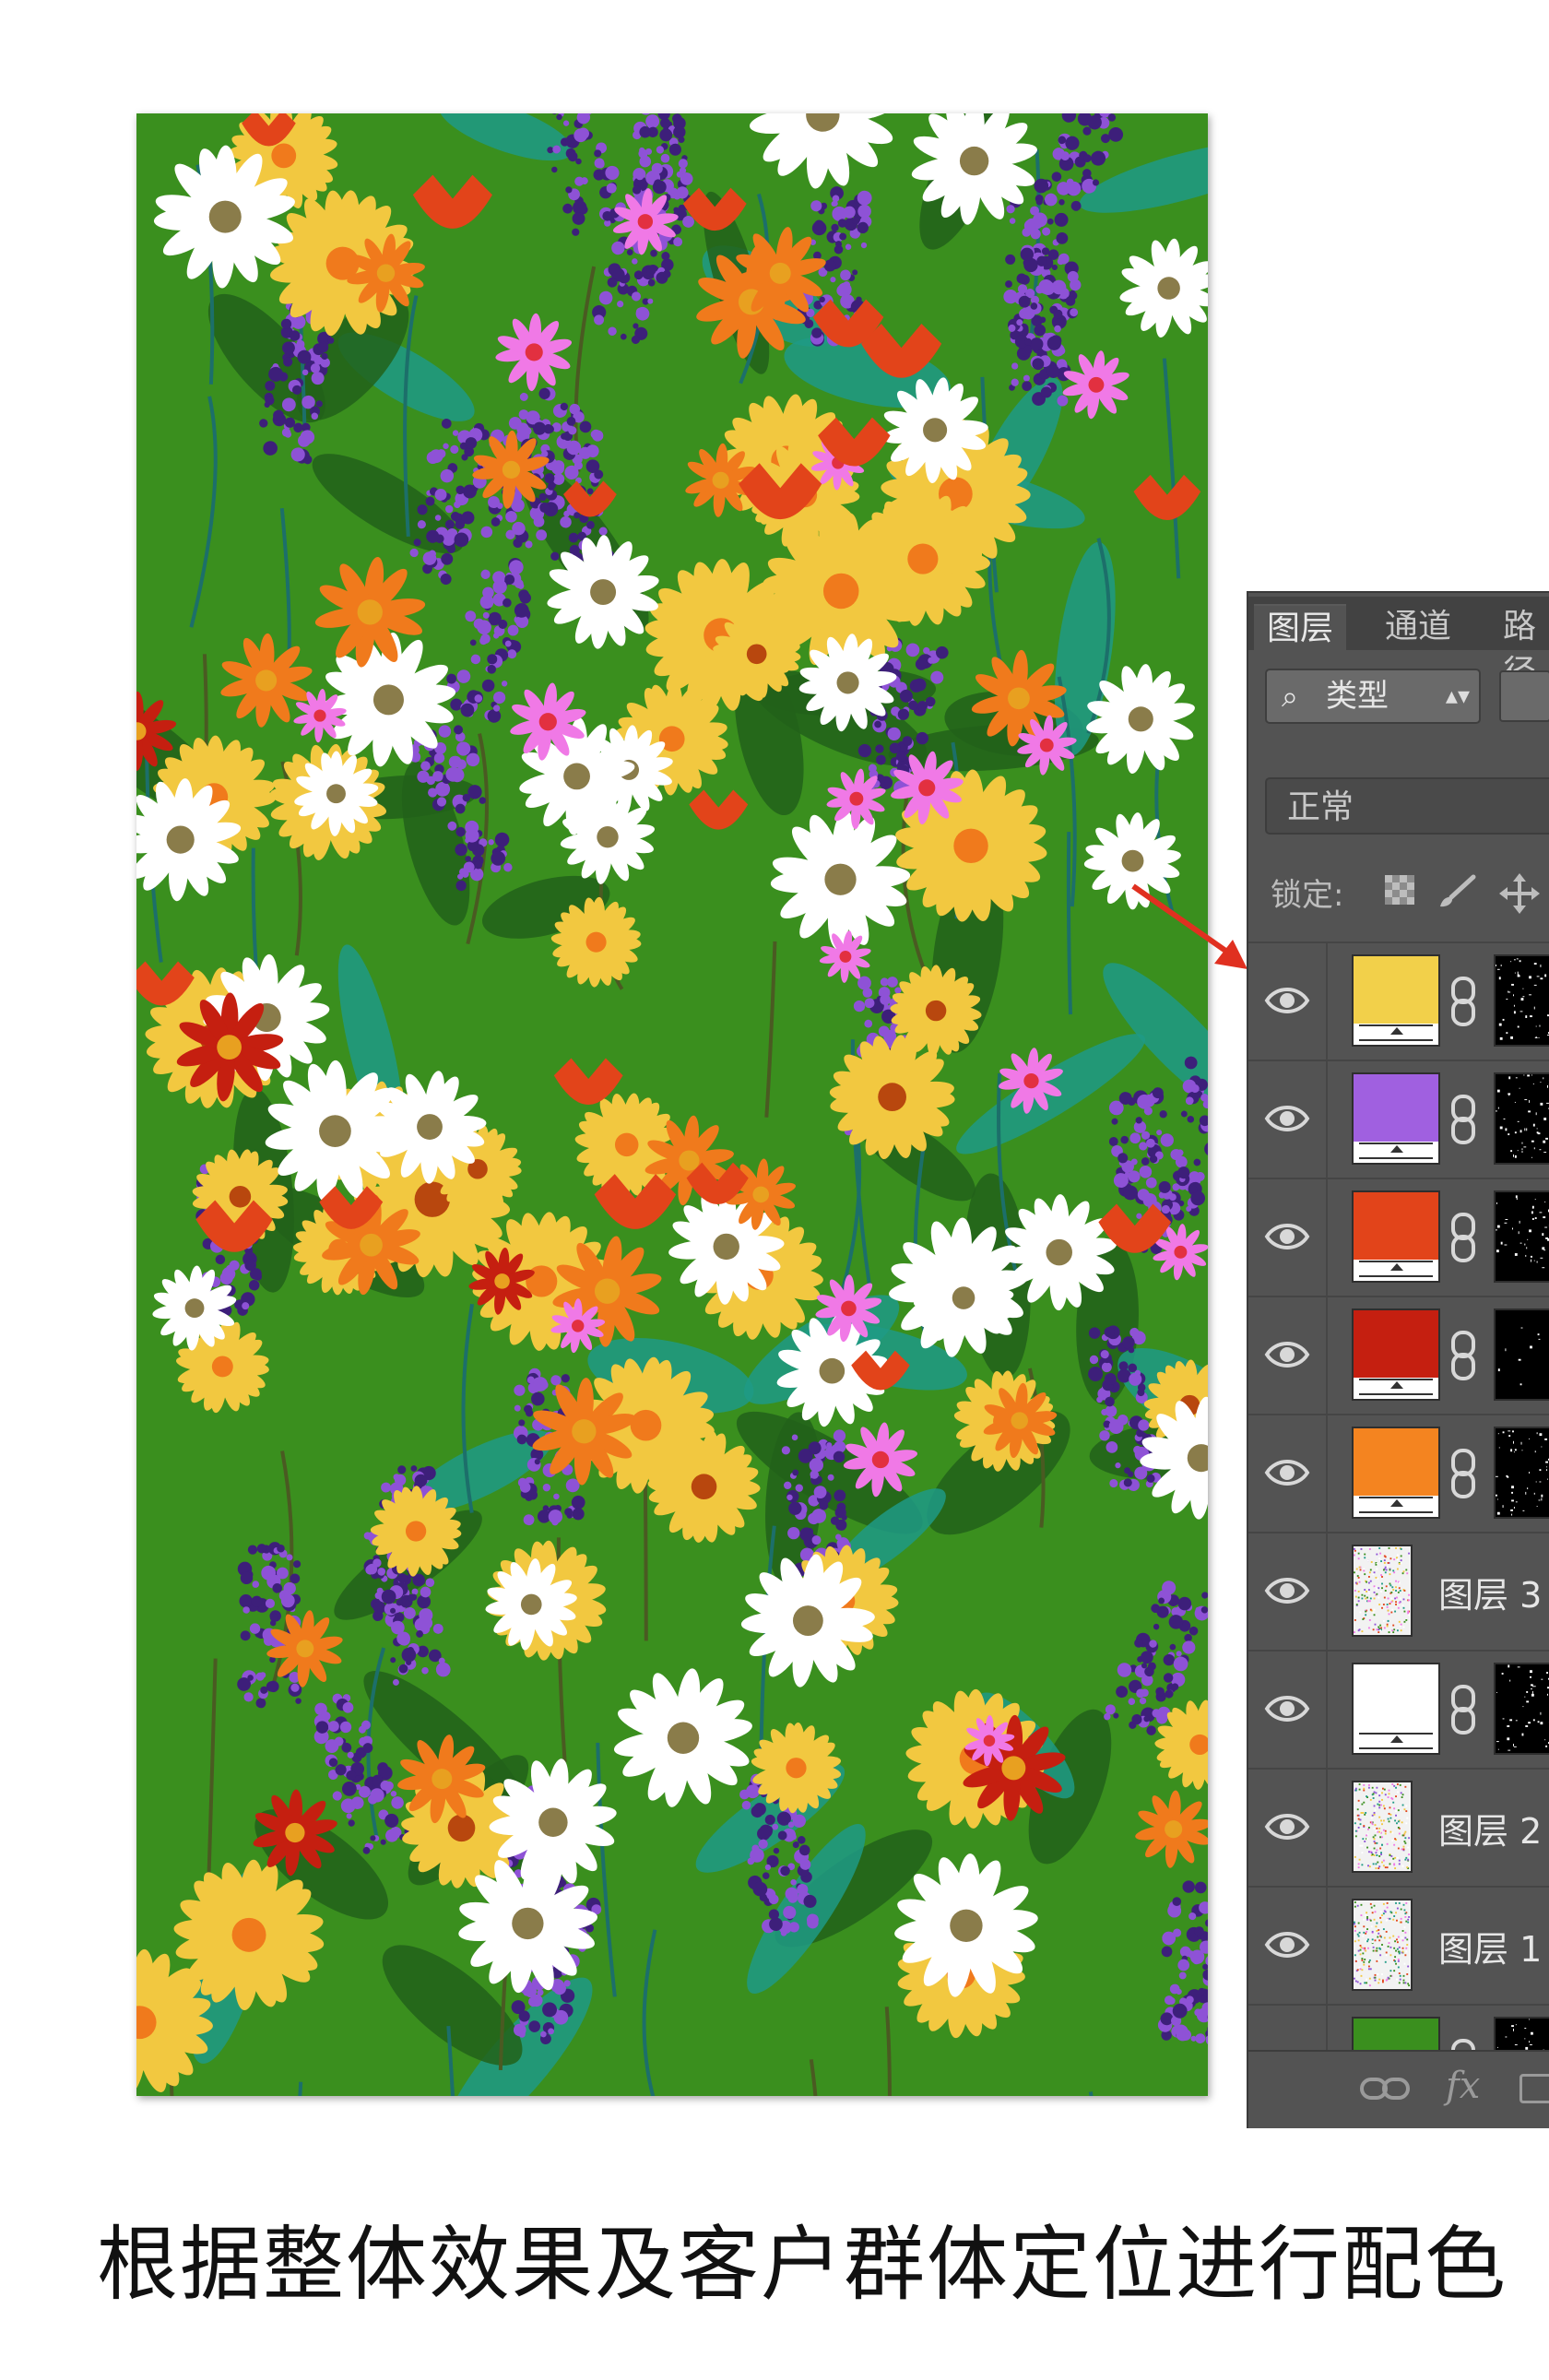 The height and width of the screenshot is (2380, 1549). Describe the element at coordinates (1385, 2088) in the screenshot. I see `link-icon` at that location.